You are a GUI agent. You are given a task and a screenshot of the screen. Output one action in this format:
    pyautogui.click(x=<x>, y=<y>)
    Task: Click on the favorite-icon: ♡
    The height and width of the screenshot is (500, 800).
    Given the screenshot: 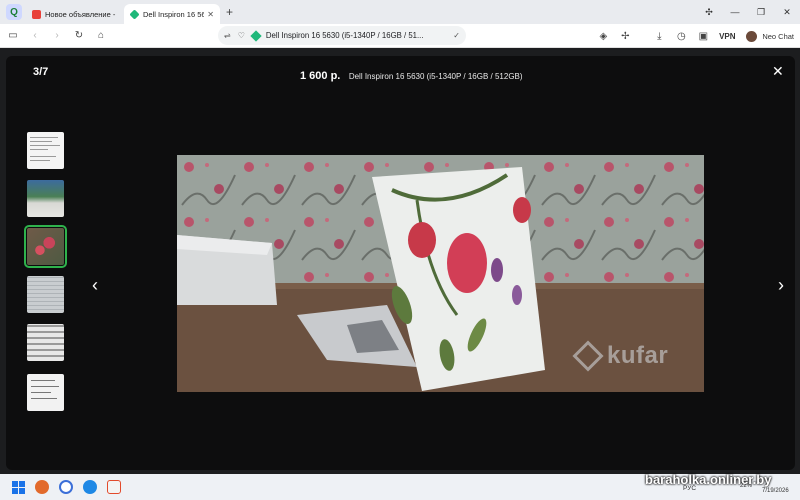 What is the action you would take?
    pyautogui.click(x=241, y=35)
    